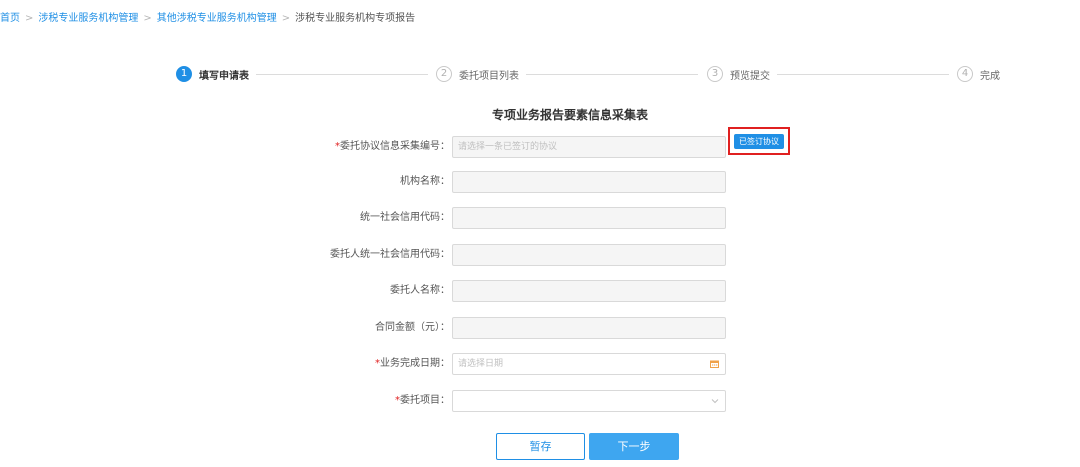 The width and height of the screenshot is (1080, 467). I want to click on step-preview-submit: 3 预览提交, so click(738, 74).